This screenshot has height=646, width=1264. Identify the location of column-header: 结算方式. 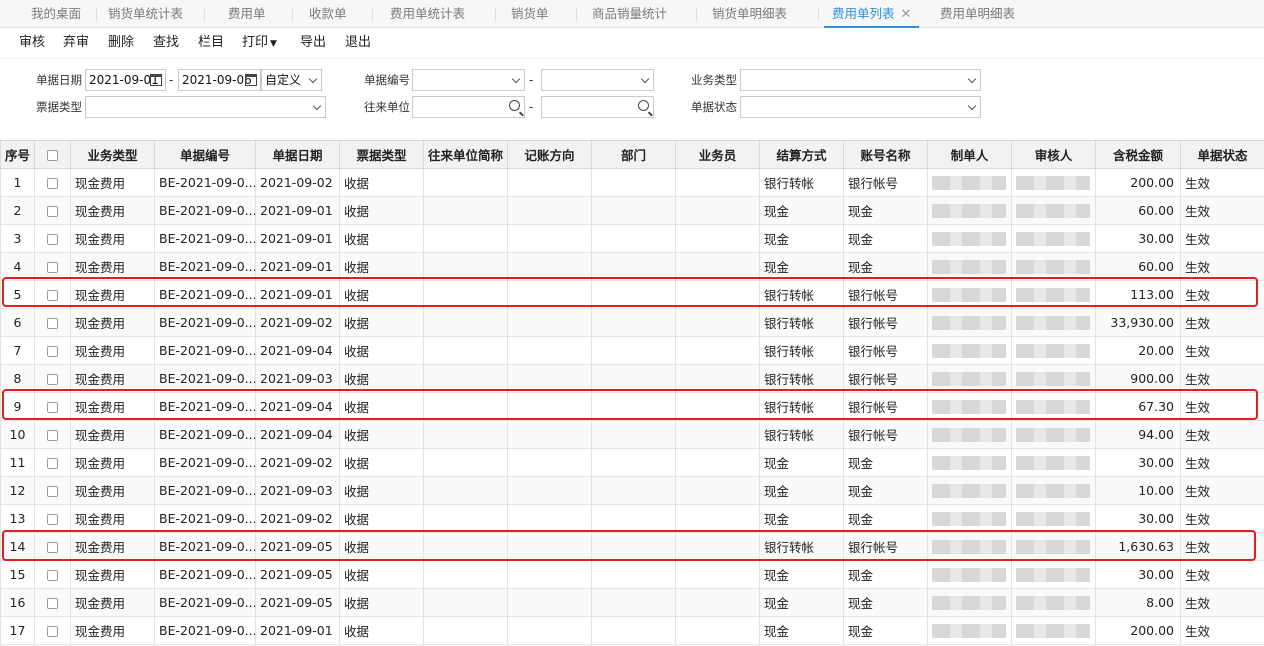
(801, 154).